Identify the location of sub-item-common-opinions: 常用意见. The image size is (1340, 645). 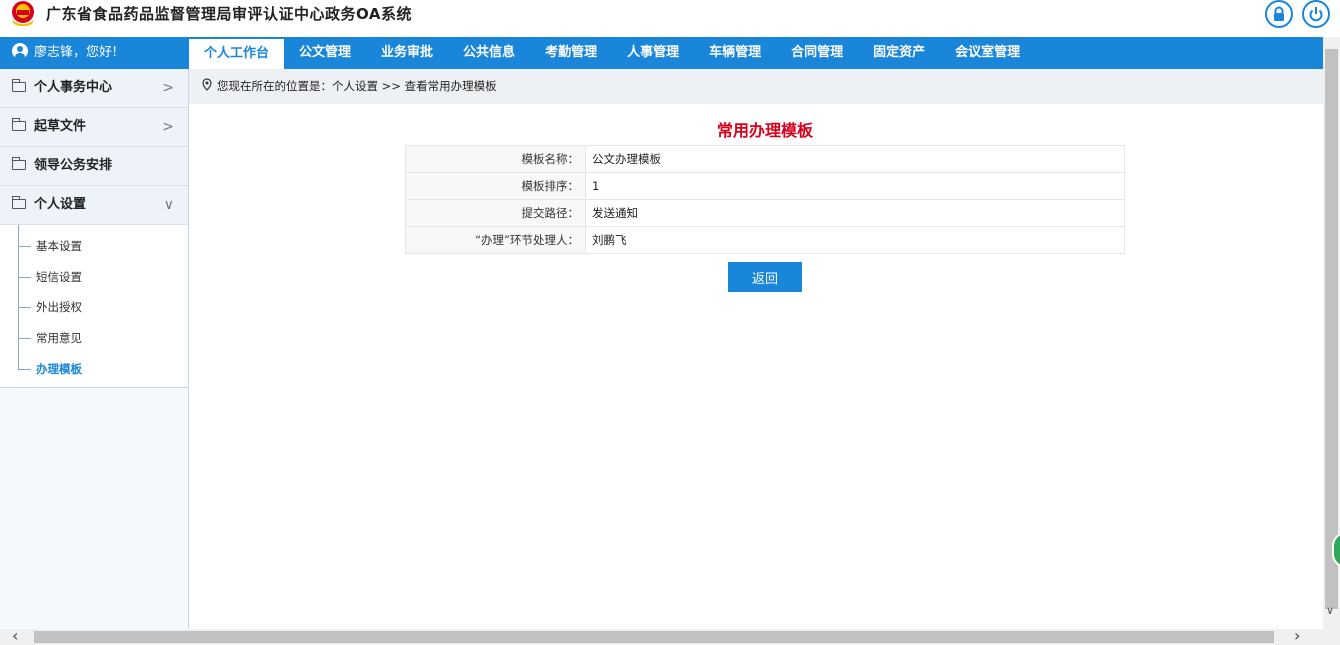
(94, 338).